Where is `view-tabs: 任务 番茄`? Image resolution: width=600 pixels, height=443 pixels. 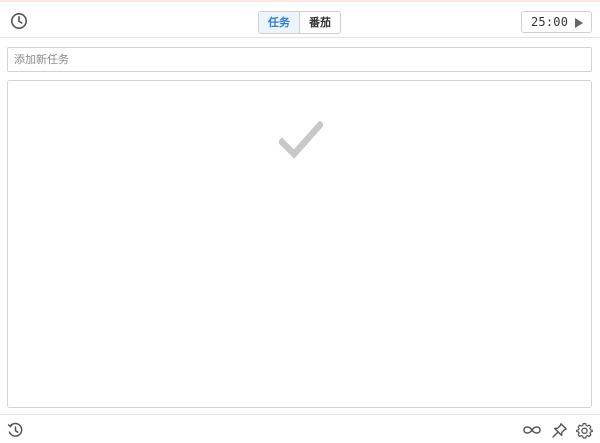
view-tabs: 任务 番茄 is located at coordinates (299, 22).